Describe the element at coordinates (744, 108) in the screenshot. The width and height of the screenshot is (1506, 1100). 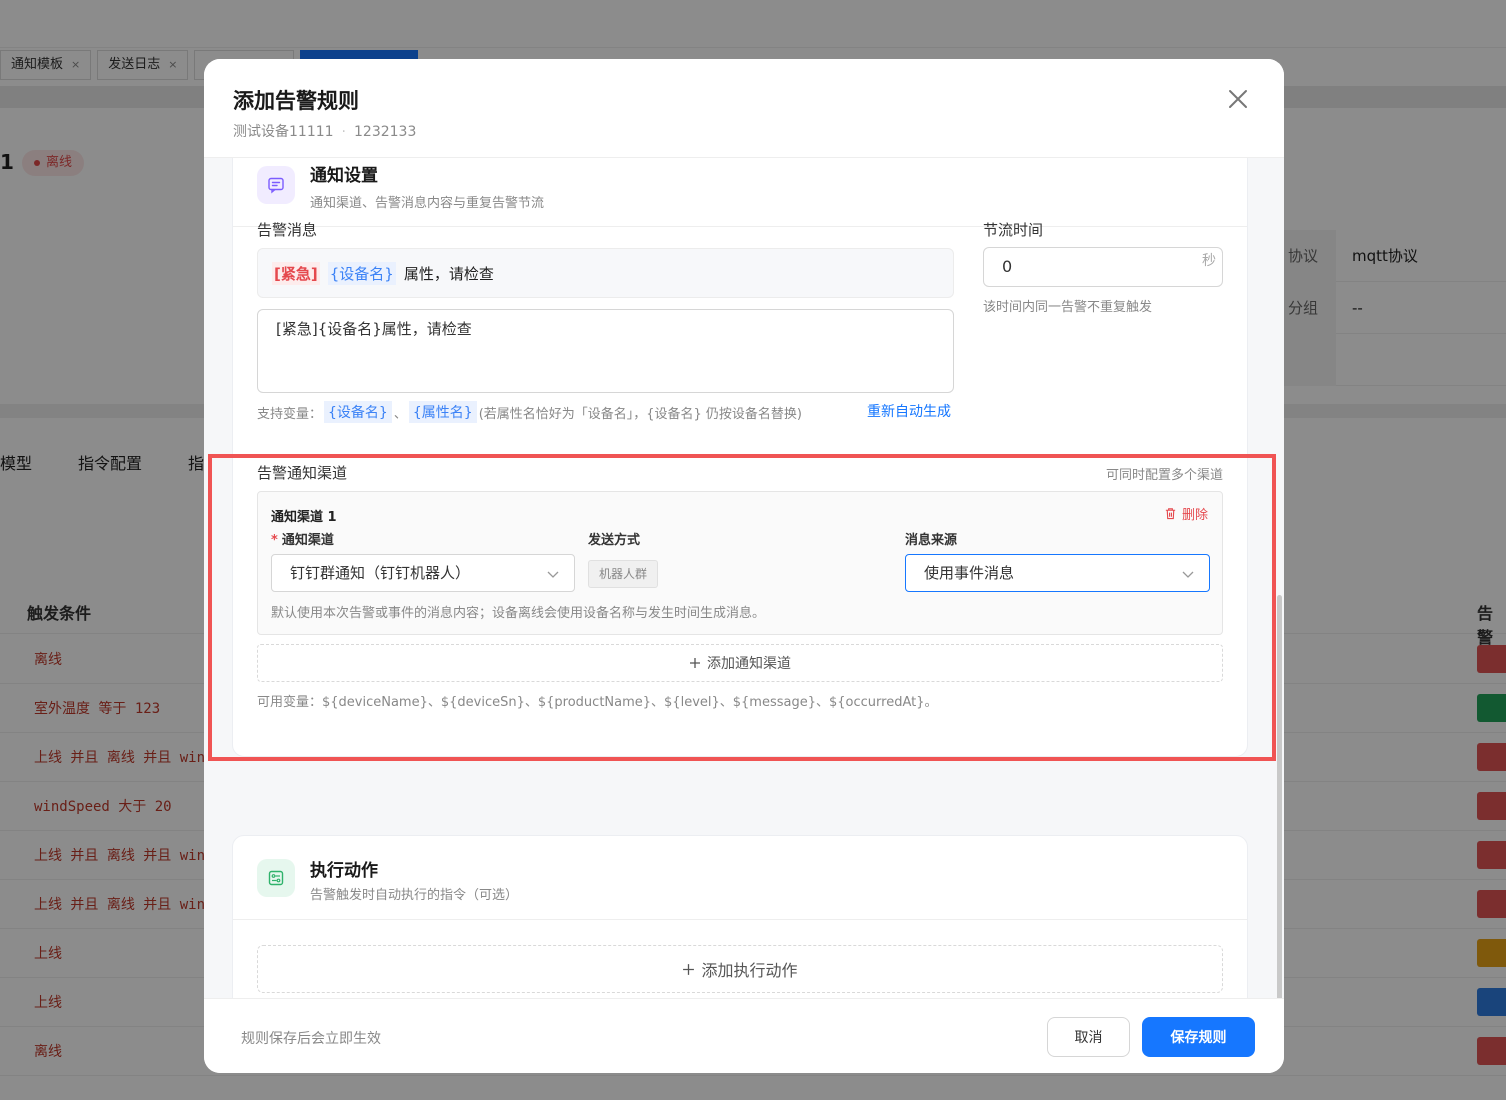
I see `dialog-header: 添加告警规则 测试设备11111 · 1232133` at that location.